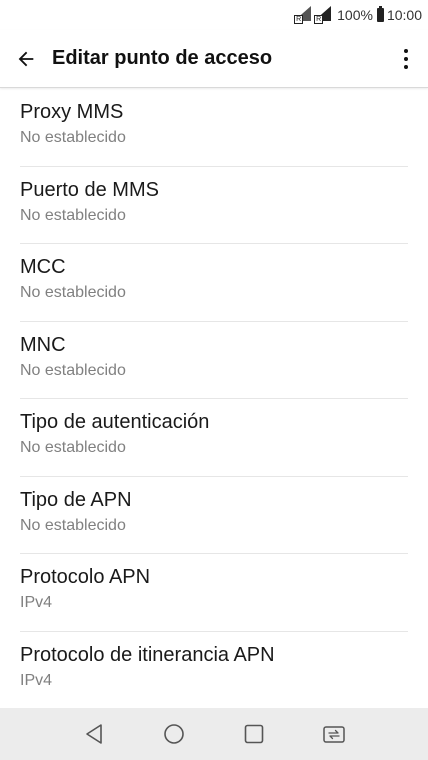 The image size is (428, 760). Describe the element at coordinates (214, 128) in the screenshot. I see `setting-proxy-mms: Proxy MMS No establecido` at that location.